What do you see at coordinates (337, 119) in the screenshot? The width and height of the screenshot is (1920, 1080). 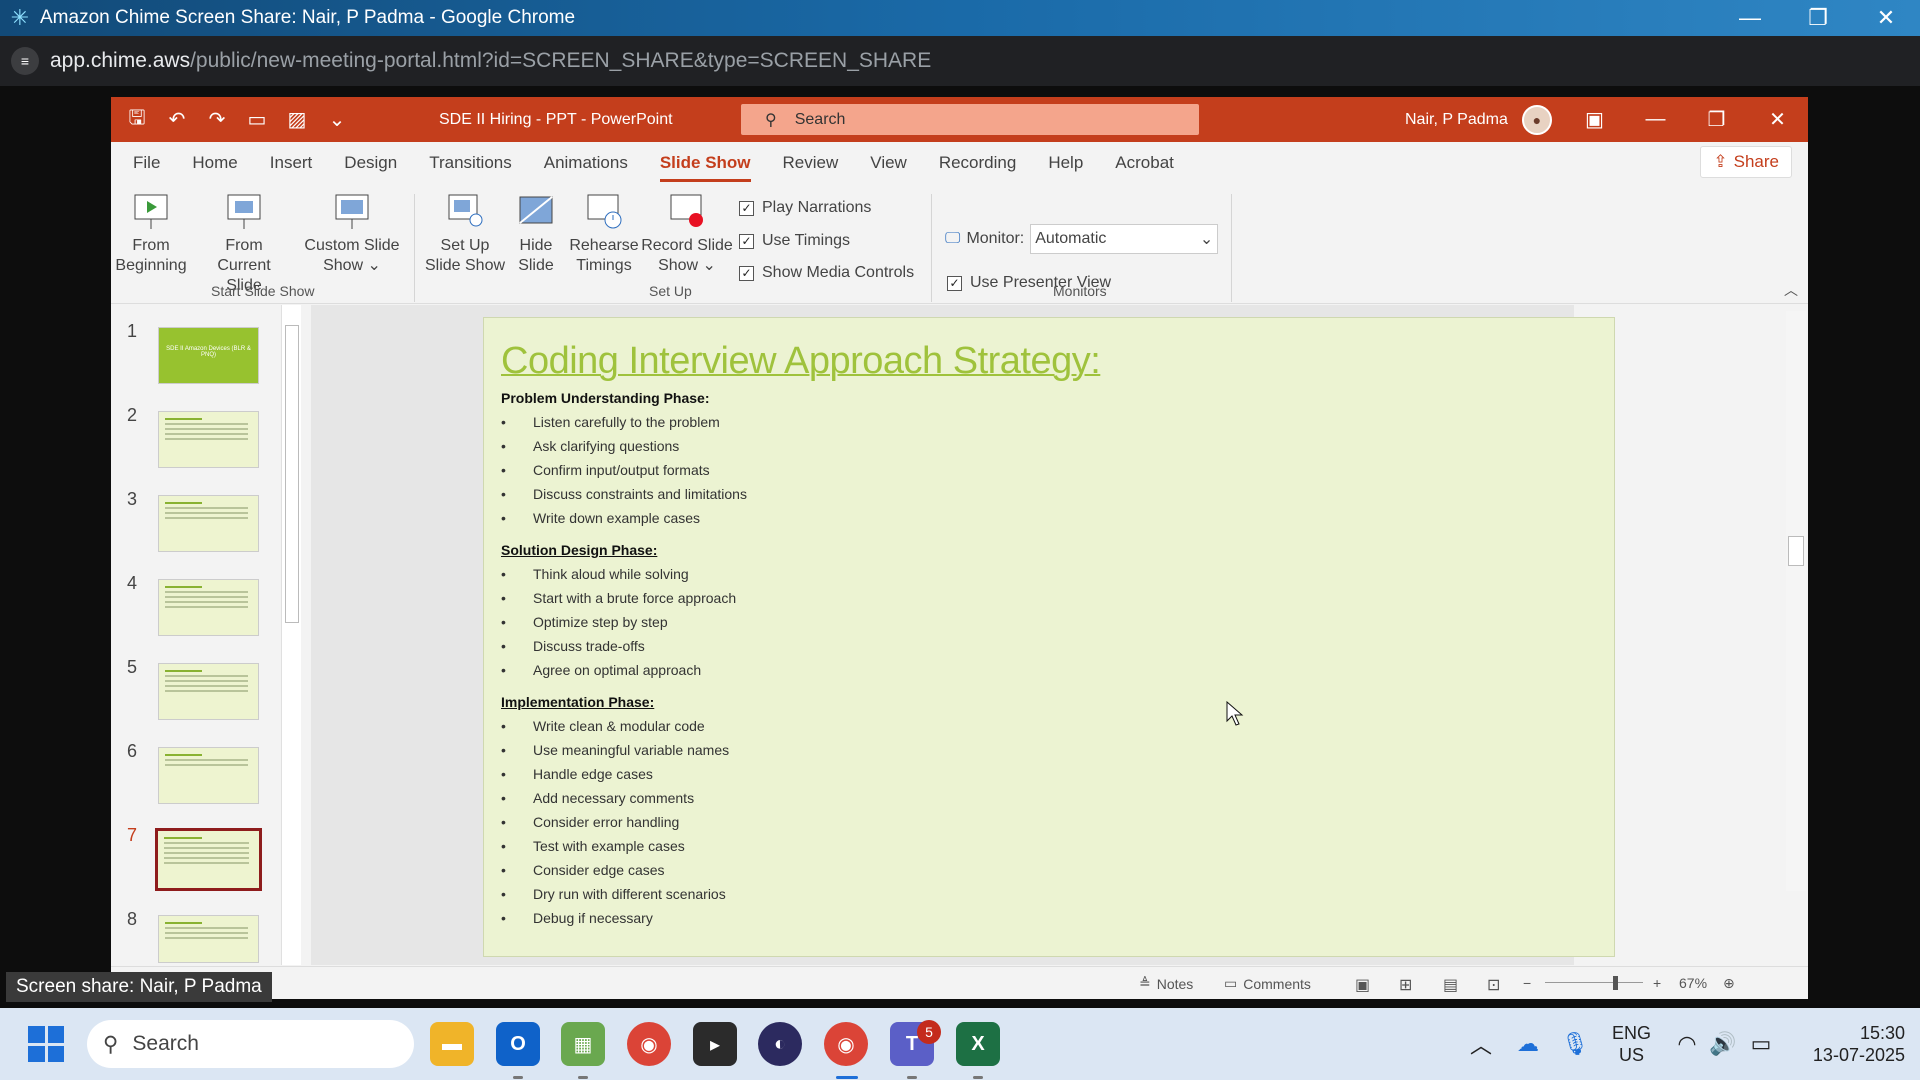 I see `customize-qat-icon: ⌄` at bounding box center [337, 119].